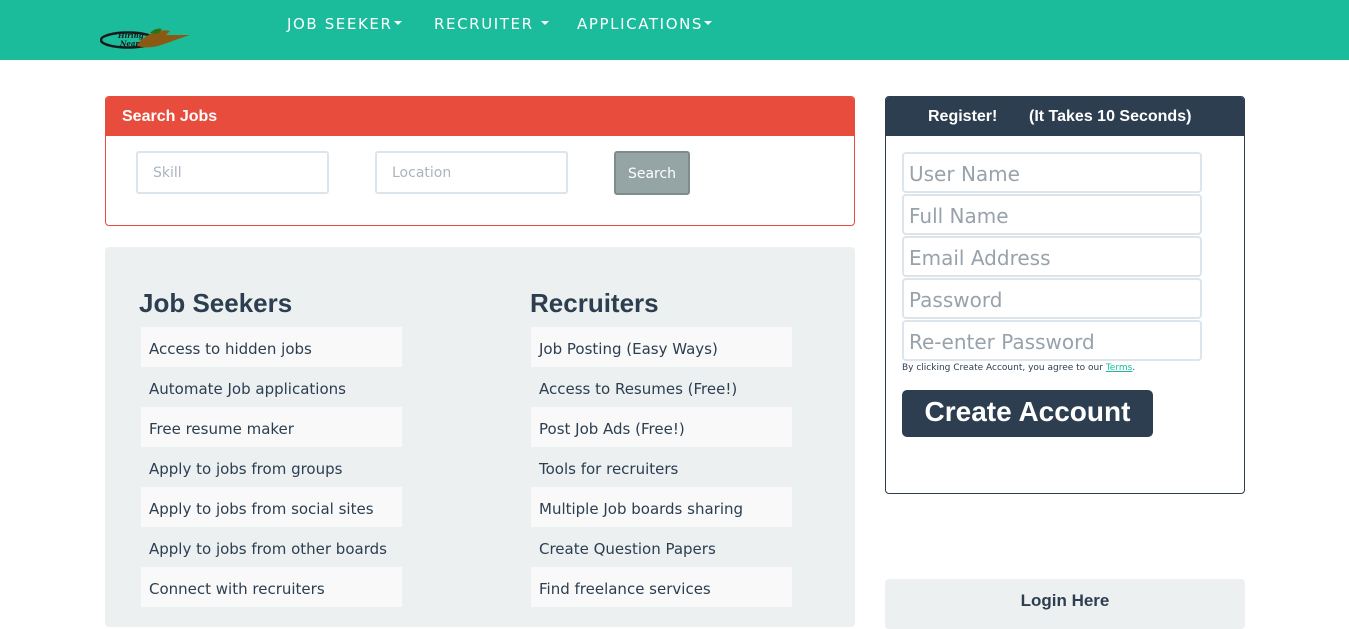 The height and width of the screenshot is (629, 1349). Describe the element at coordinates (129, 43) in the screenshot. I see `svg-text: Near` at that location.